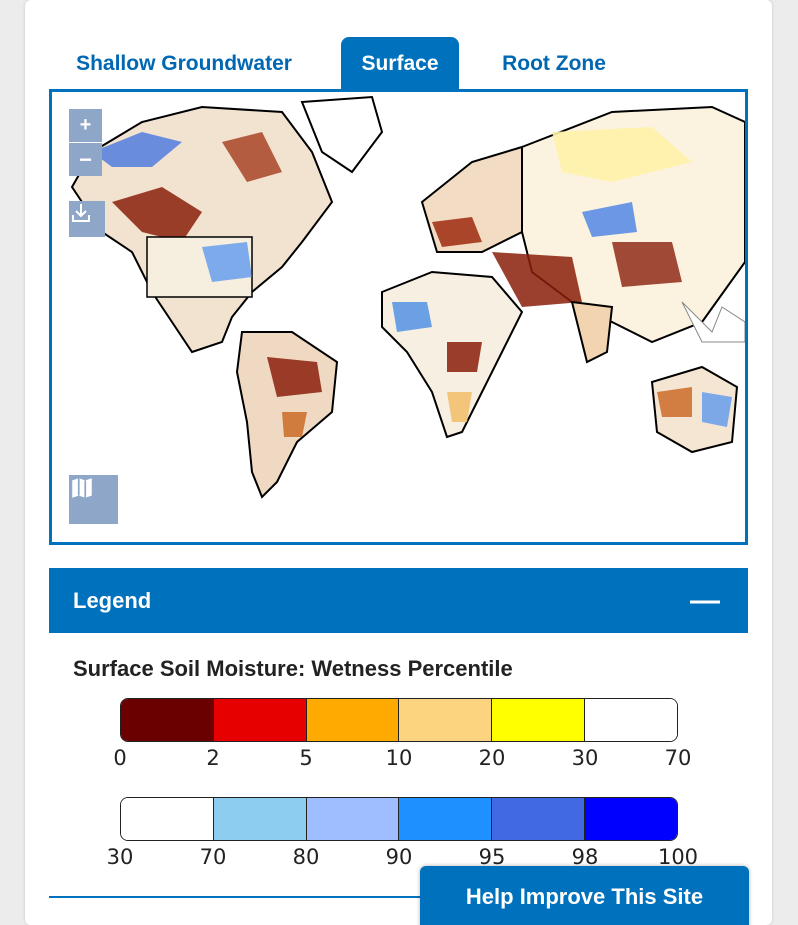 The width and height of the screenshot is (798, 925). What do you see at coordinates (306, 857) in the screenshot?
I see `scale-tick-label: 80` at bounding box center [306, 857].